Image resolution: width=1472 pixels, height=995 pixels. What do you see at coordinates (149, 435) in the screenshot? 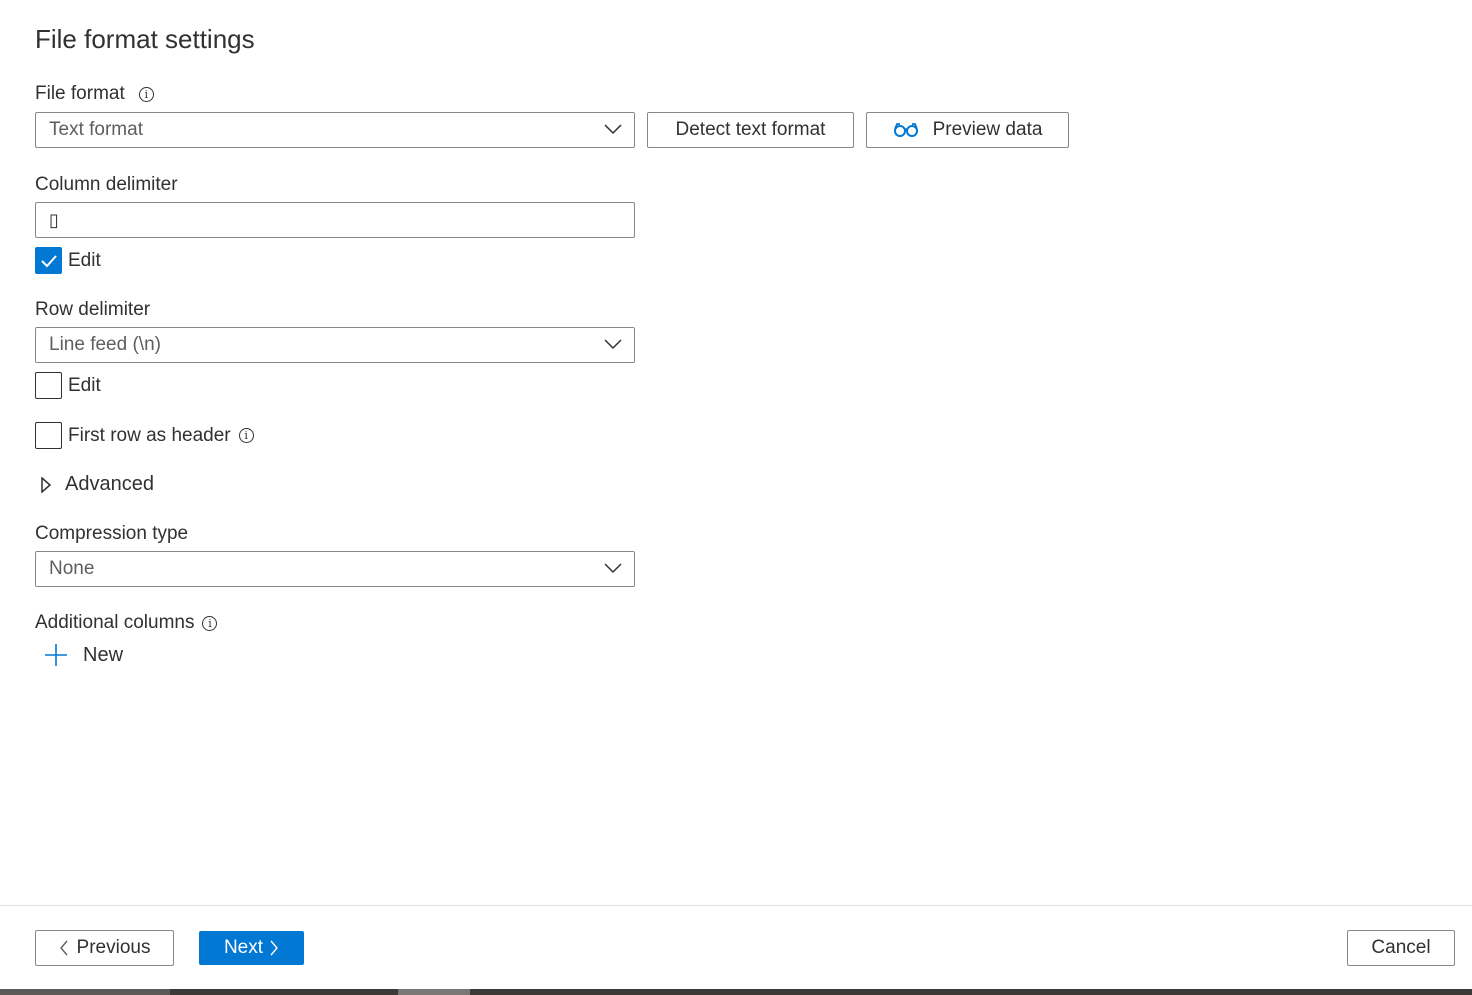
I see `first-row-header-label: First row as header` at bounding box center [149, 435].